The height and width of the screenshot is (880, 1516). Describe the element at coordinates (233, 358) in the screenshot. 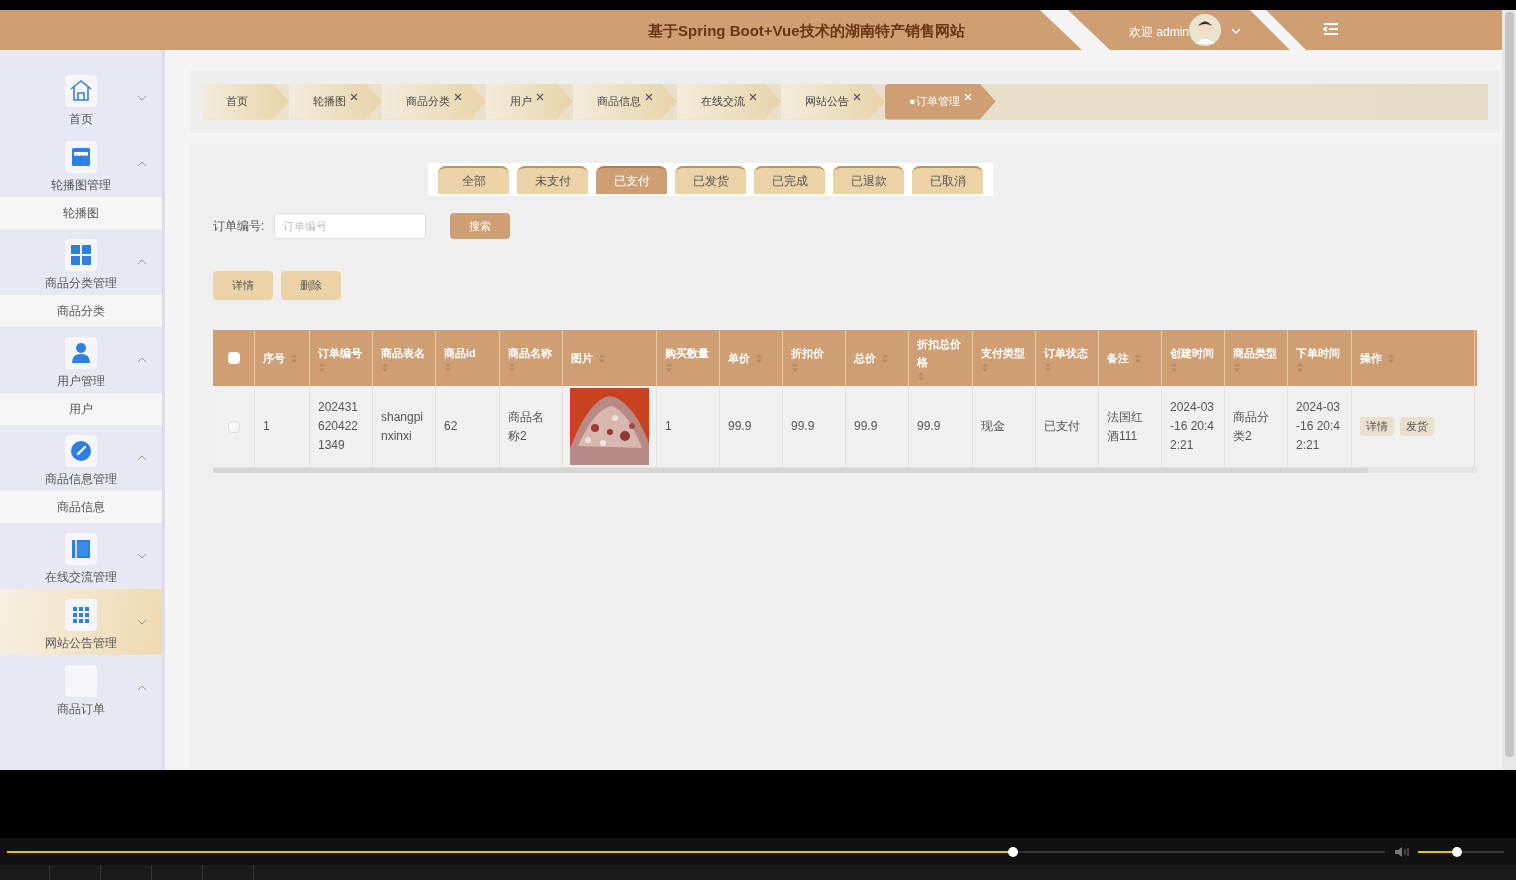

I see `select-all-checkbox` at that location.